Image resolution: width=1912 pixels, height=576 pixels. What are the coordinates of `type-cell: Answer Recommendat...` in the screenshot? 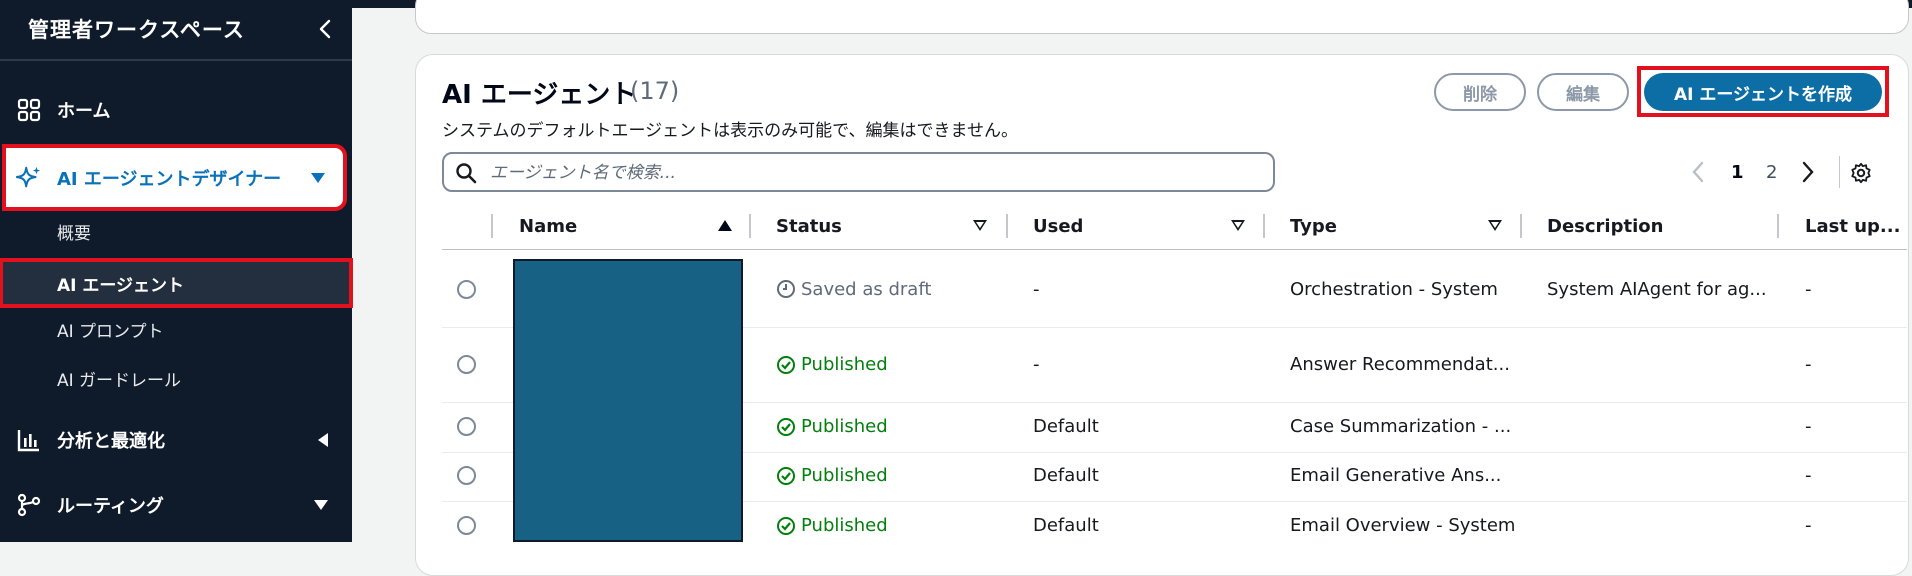 It's located at (1400, 364).